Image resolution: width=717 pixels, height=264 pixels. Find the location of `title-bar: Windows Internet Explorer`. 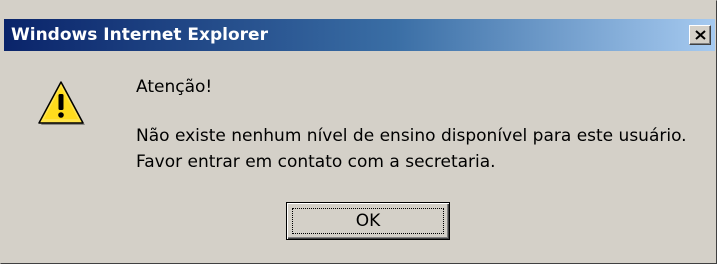

title-bar: Windows Internet Explorer is located at coordinates (359, 35).